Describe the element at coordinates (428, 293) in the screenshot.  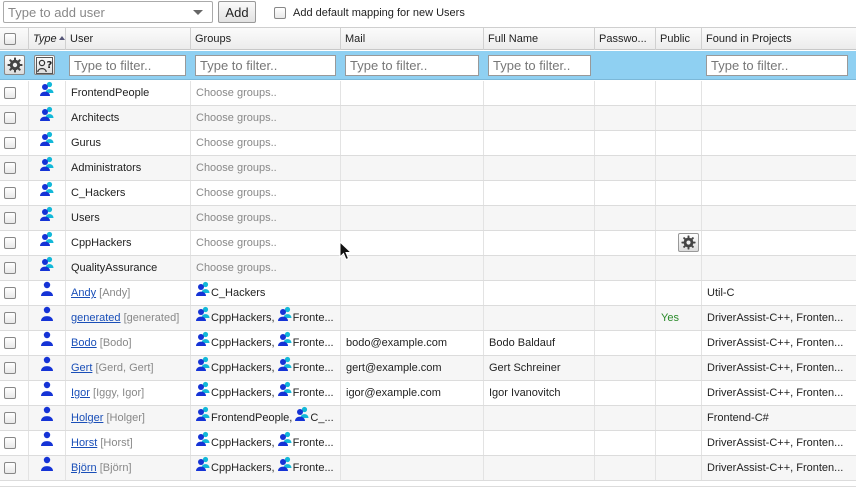
I see `table-row: Andy [Andy] C_Hackers Util-C` at that location.